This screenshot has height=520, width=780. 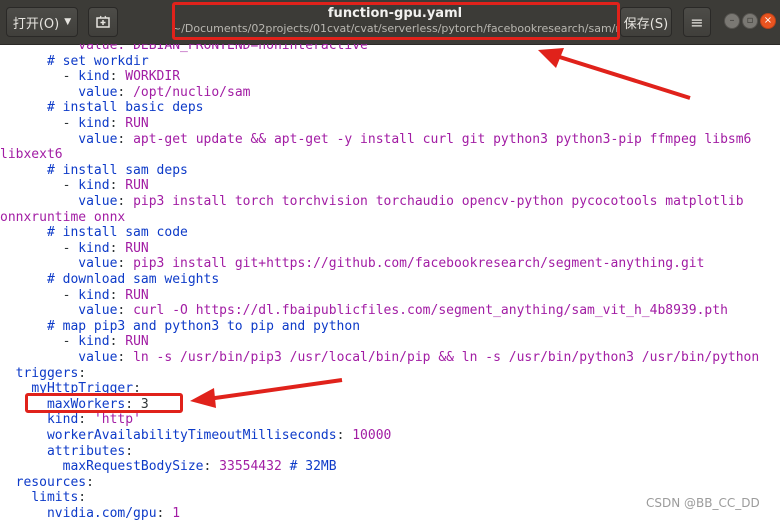 I want to click on arrow-to-title-icon, so click(x=614, y=74).